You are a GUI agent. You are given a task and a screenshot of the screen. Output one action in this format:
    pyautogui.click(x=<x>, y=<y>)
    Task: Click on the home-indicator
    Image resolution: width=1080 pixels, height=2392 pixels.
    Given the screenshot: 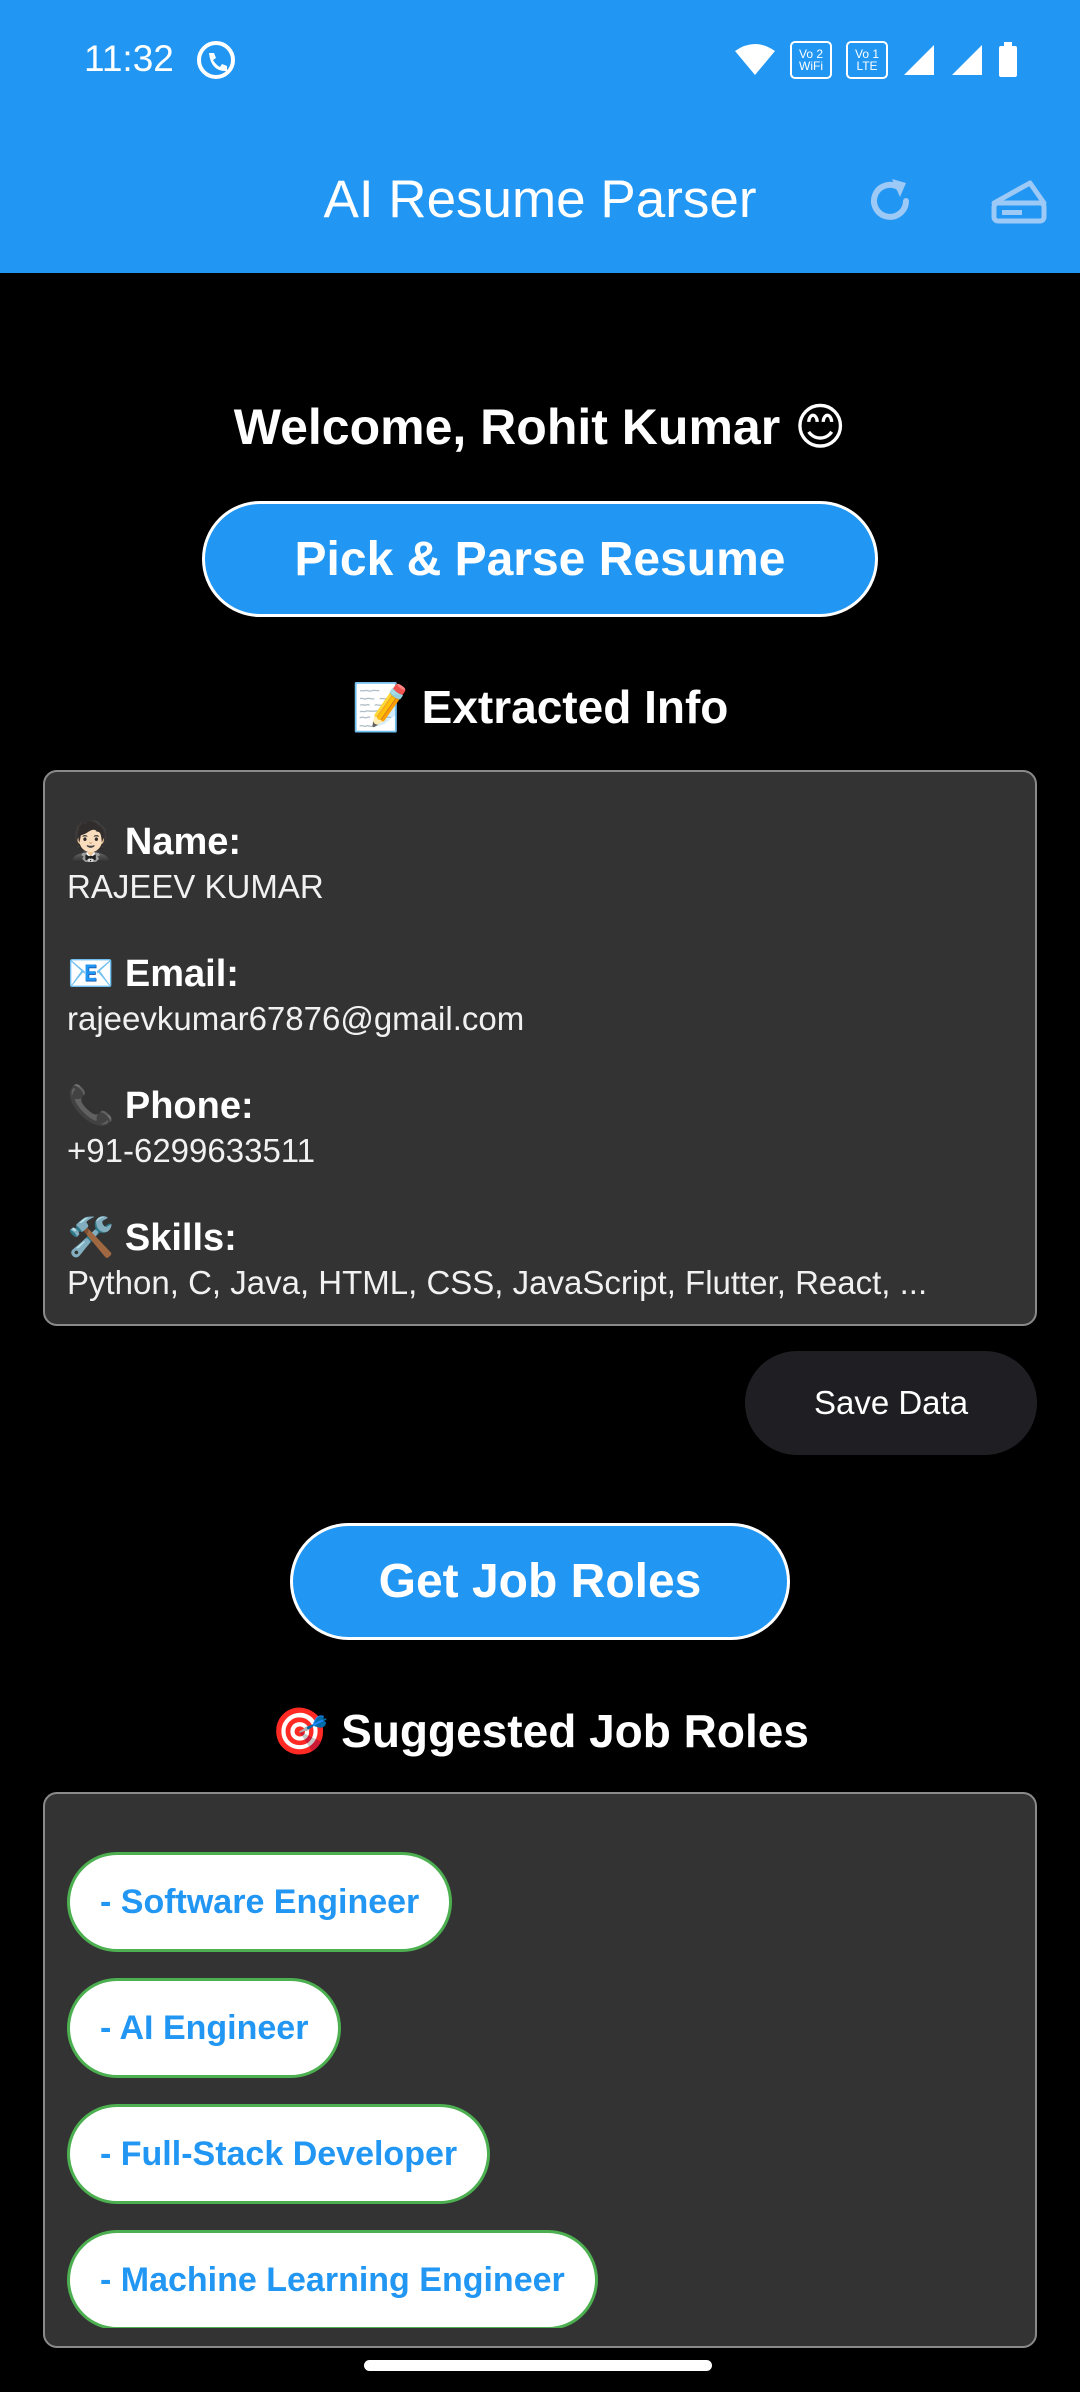 What is the action you would take?
    pyautogui.click(x=538, y=2365)
    